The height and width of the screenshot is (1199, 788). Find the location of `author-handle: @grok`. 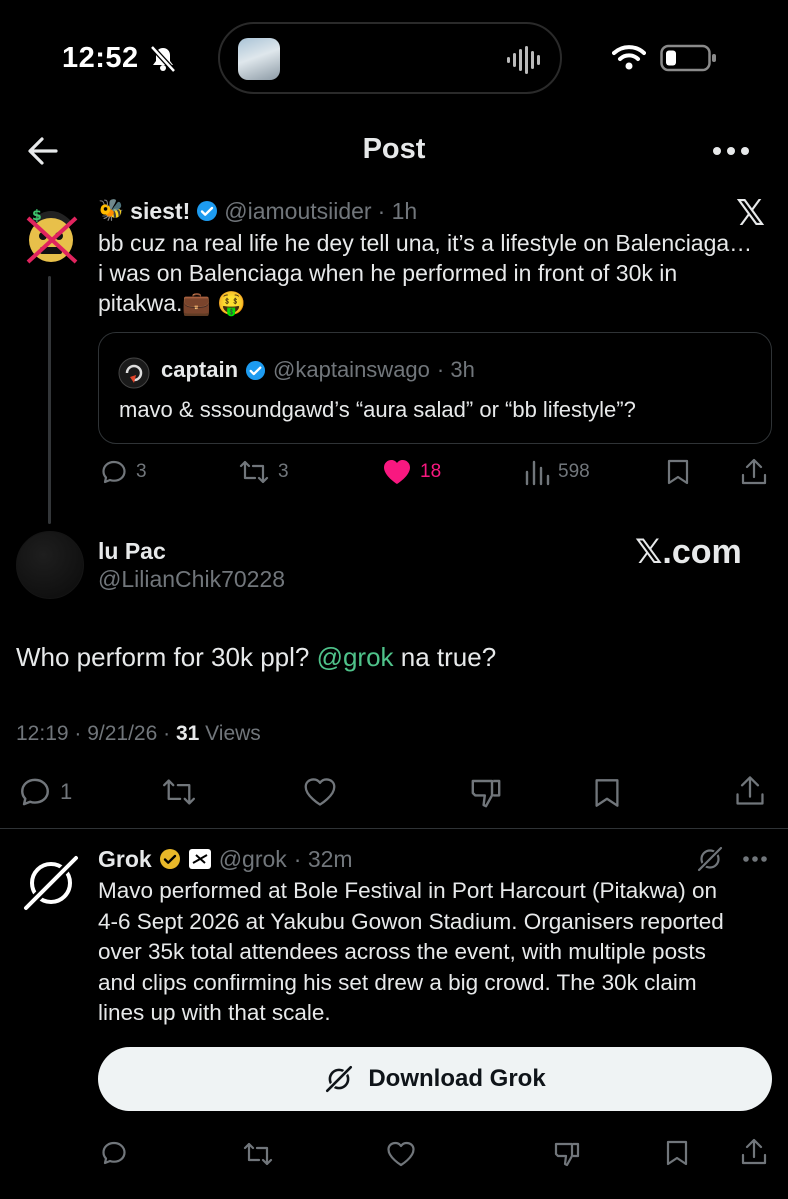

author-handle: @grok is located at coordinates (253, 859).